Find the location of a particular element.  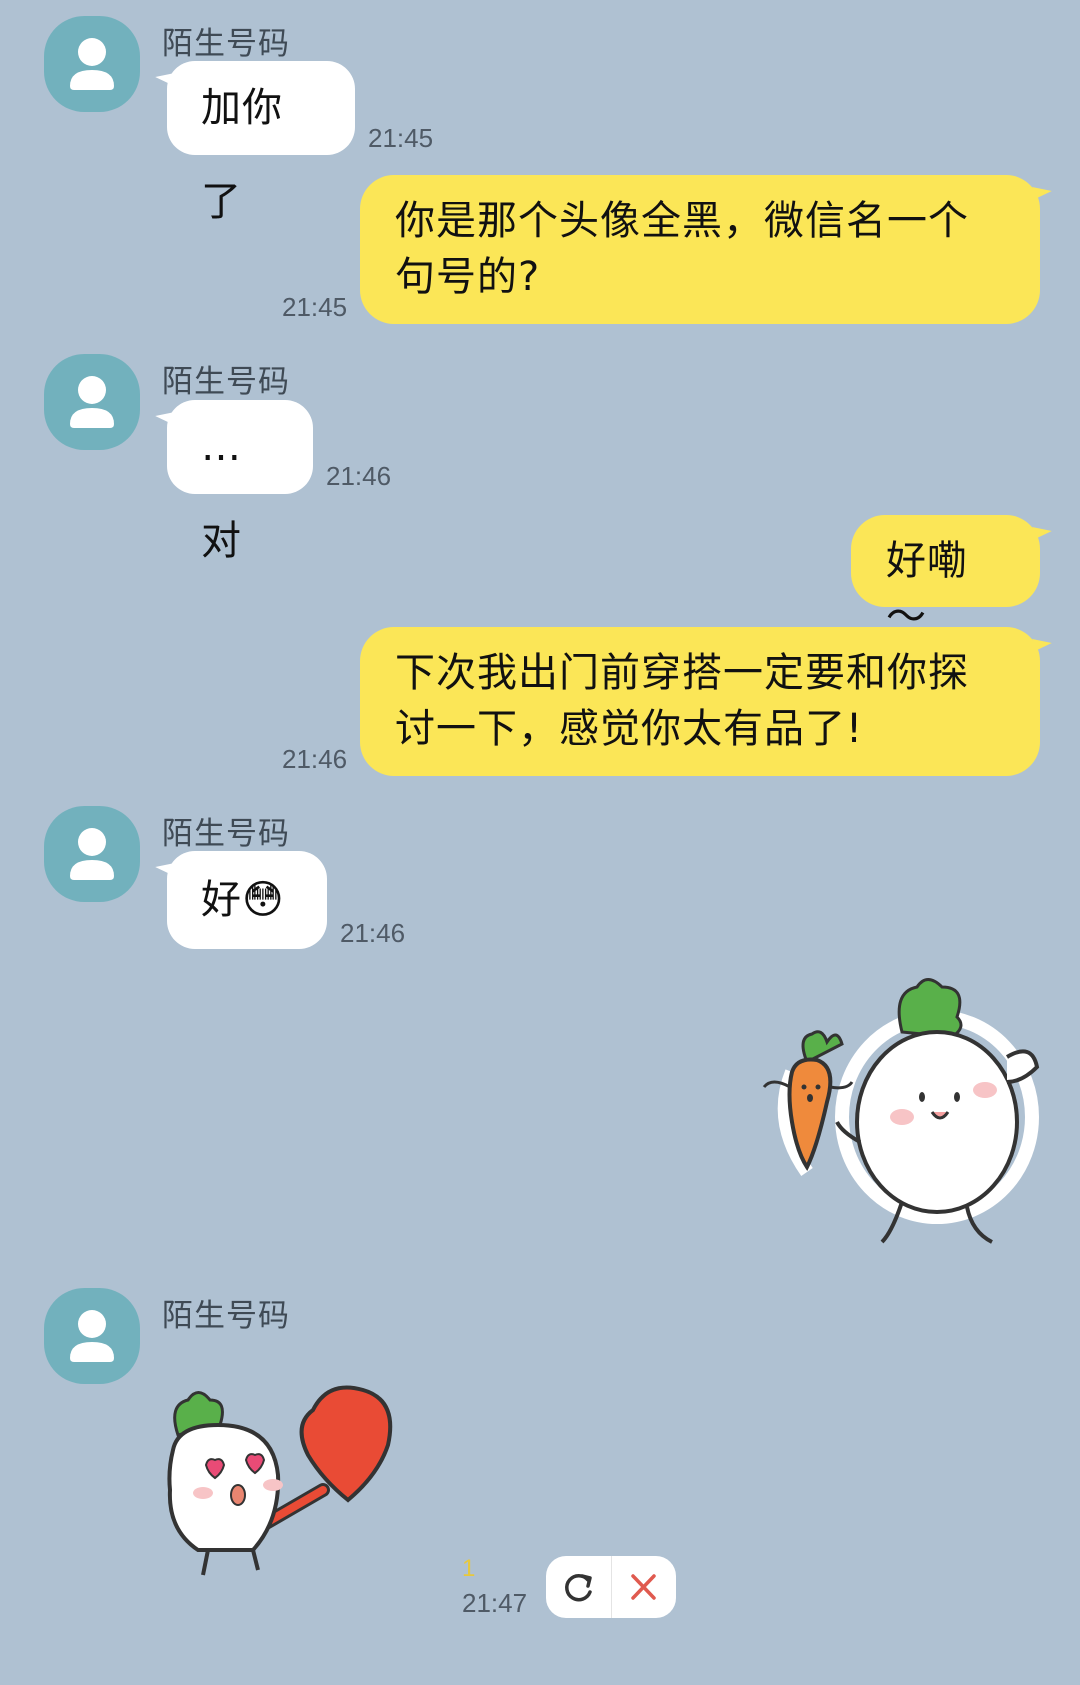

message-bubble: …对 is located at coordinates (234, 482).